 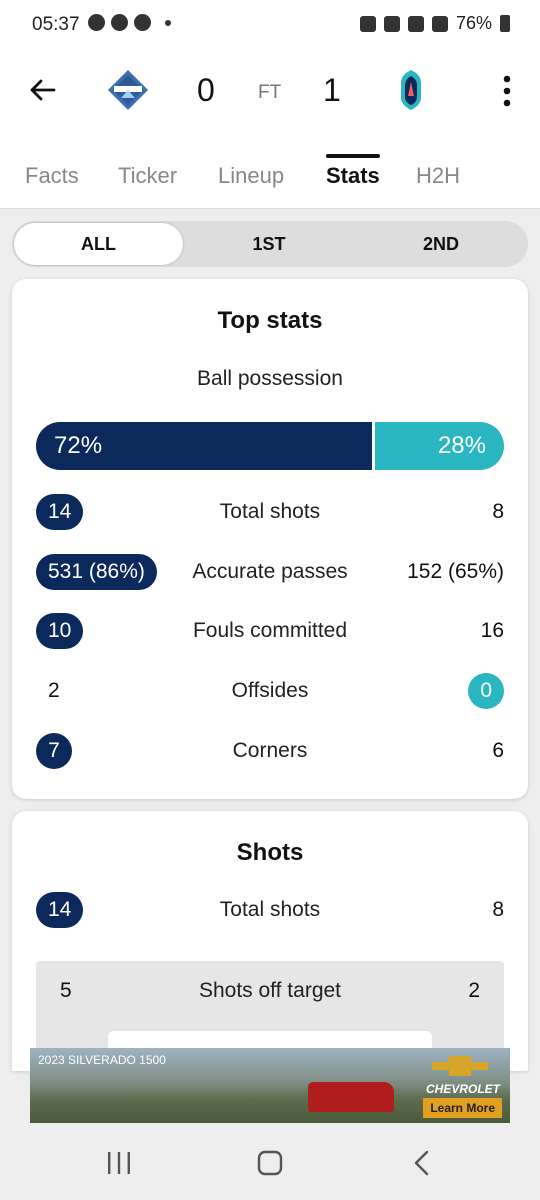 I want to click on more-options-icon, so click(x=507, y=91).